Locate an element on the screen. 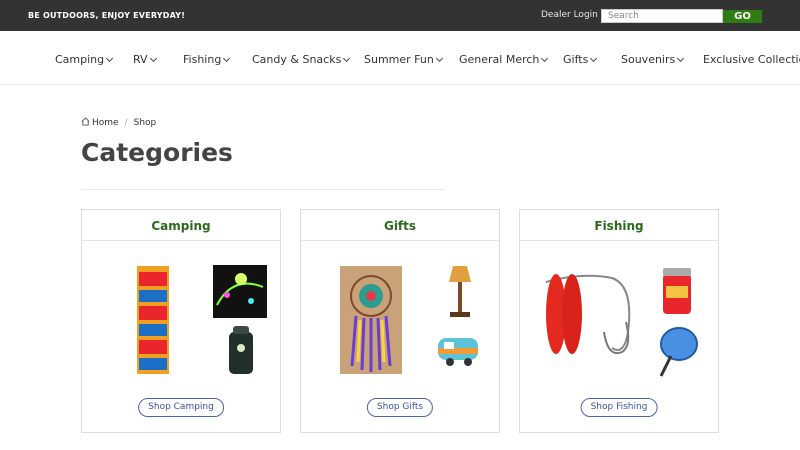 This screenshot has width=800, height=450. tagline: BE OUTDOORS, ENJOY EVERYDAY! is located at coordinates (107, 15).